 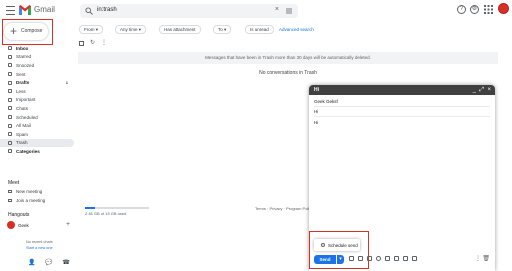 What do you see at coordinates (316, 111) in the screenshot?
I see `subject-field: Hi` at bounding box center [316, 111].